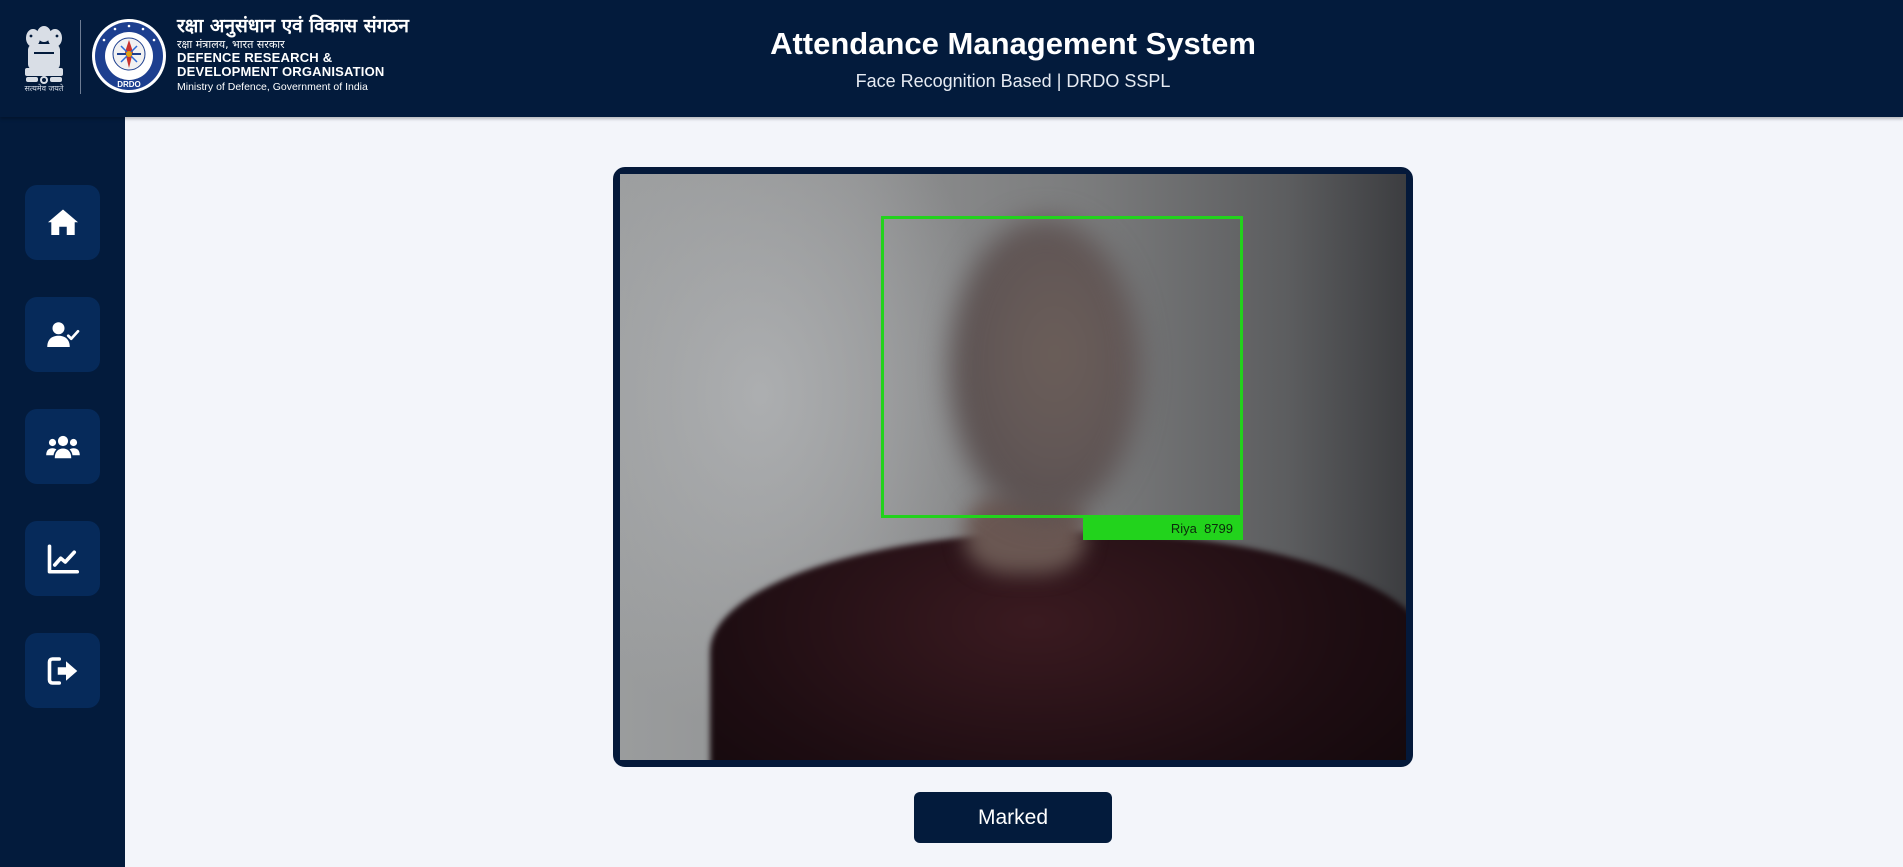  I want to click on sidebar-item-logout, so click(62, 670).